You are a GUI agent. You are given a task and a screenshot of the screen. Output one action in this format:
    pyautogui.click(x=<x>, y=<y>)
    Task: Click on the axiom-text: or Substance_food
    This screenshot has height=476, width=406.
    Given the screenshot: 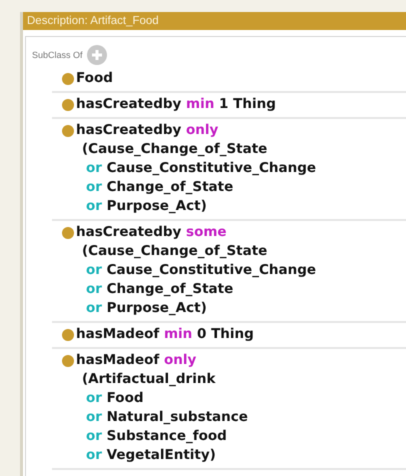 What is the action you would take?
    pyautogui.click(x=156, y=436)
    